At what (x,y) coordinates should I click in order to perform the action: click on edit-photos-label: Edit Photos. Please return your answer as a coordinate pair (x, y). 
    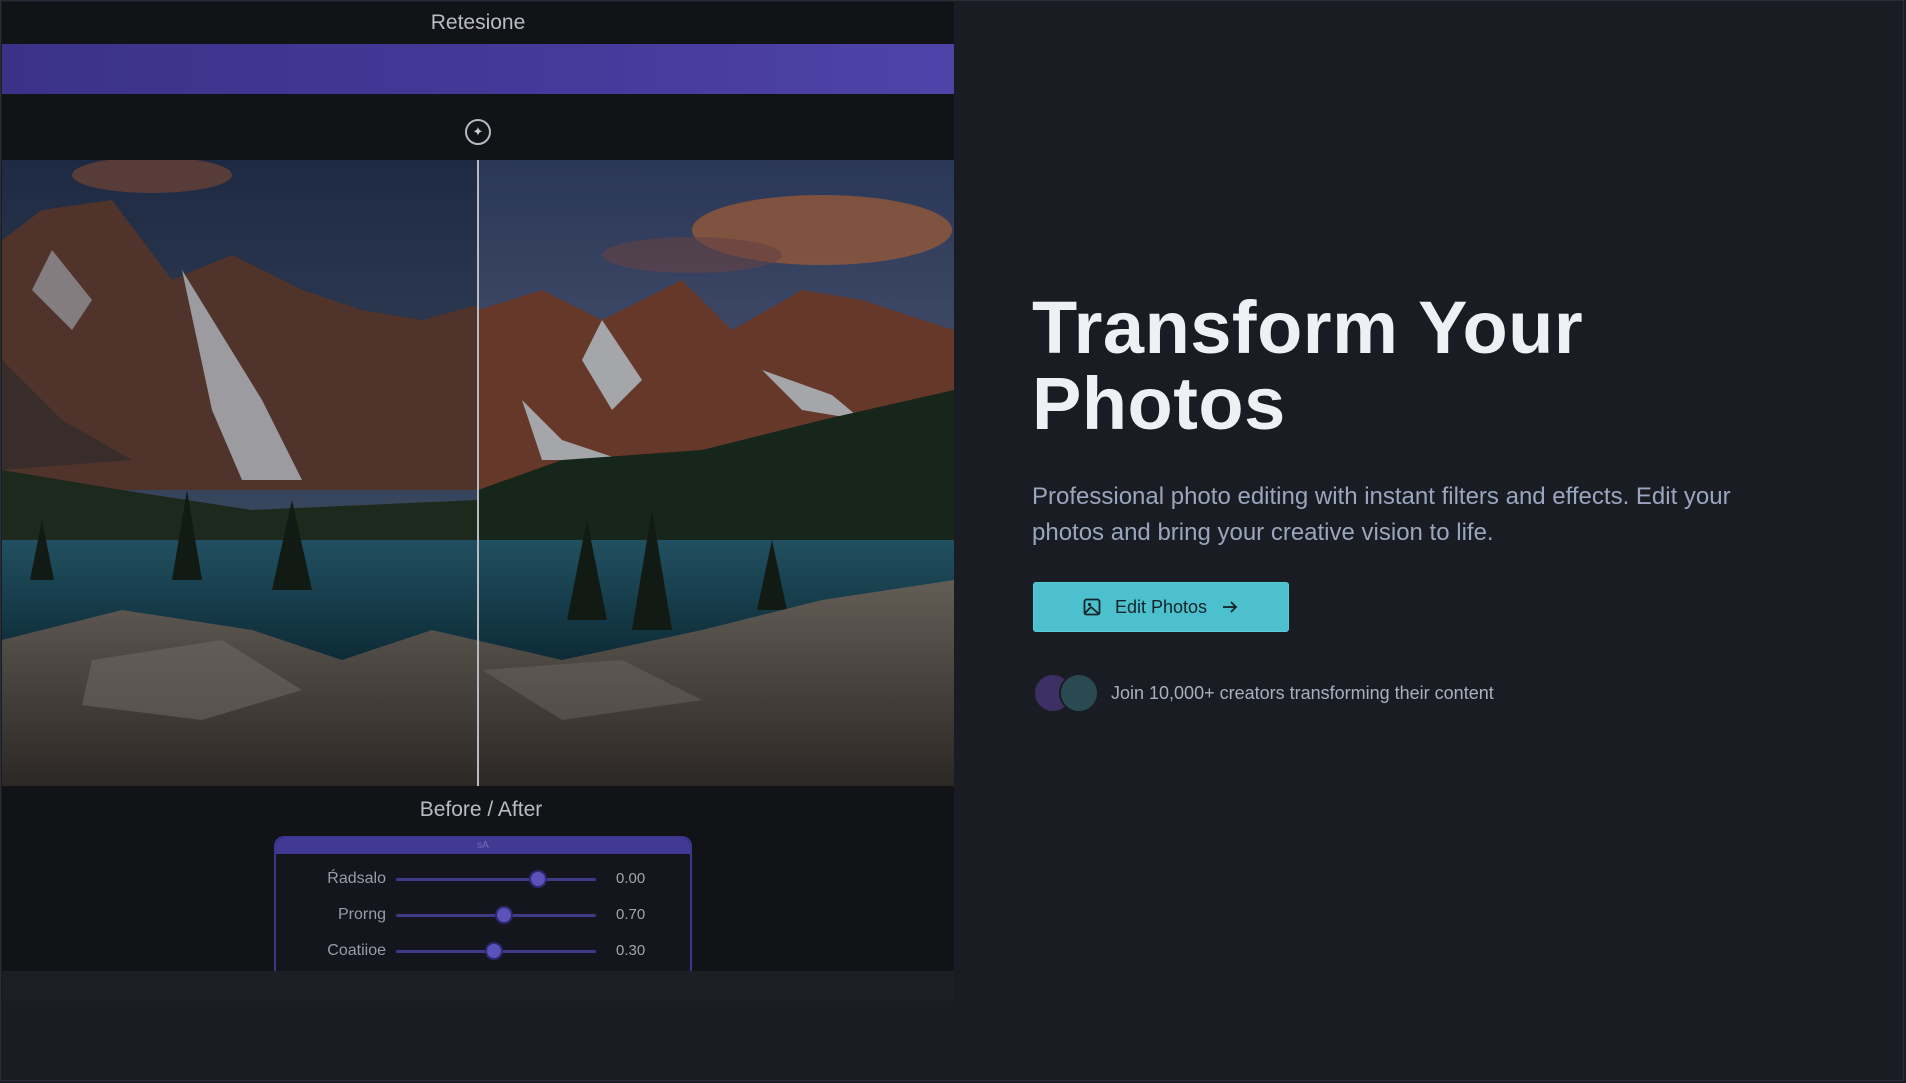
    Looking at the image, I should click on (1161, 606).